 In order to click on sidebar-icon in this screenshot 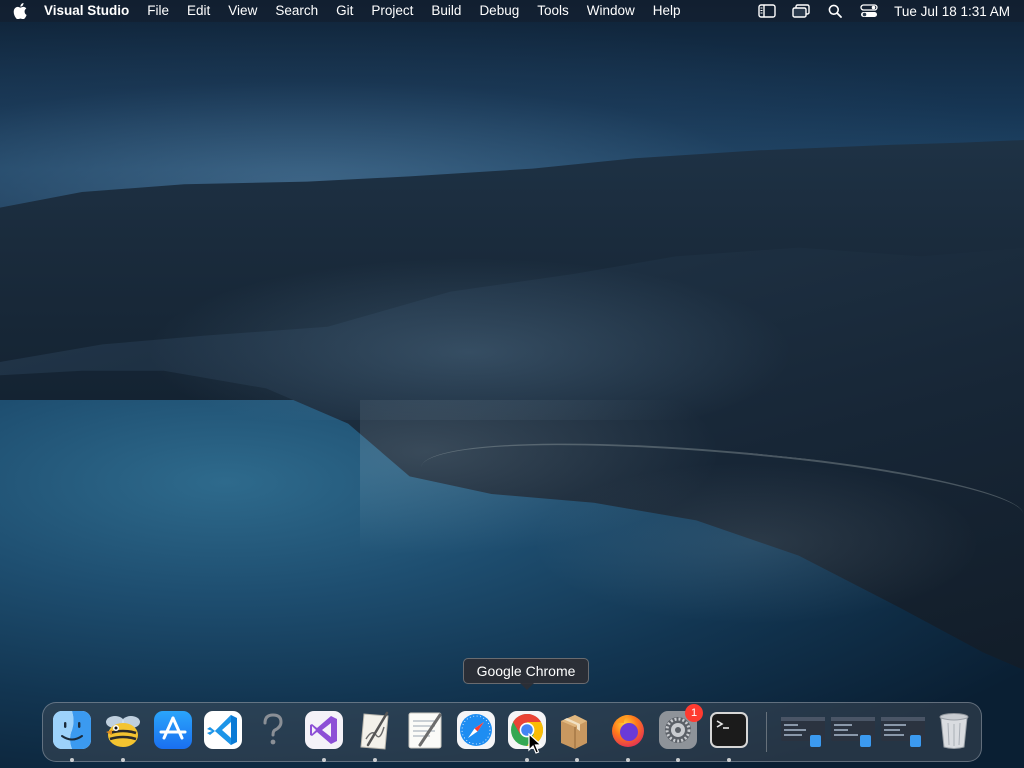, I will do `click(767, 11)`.